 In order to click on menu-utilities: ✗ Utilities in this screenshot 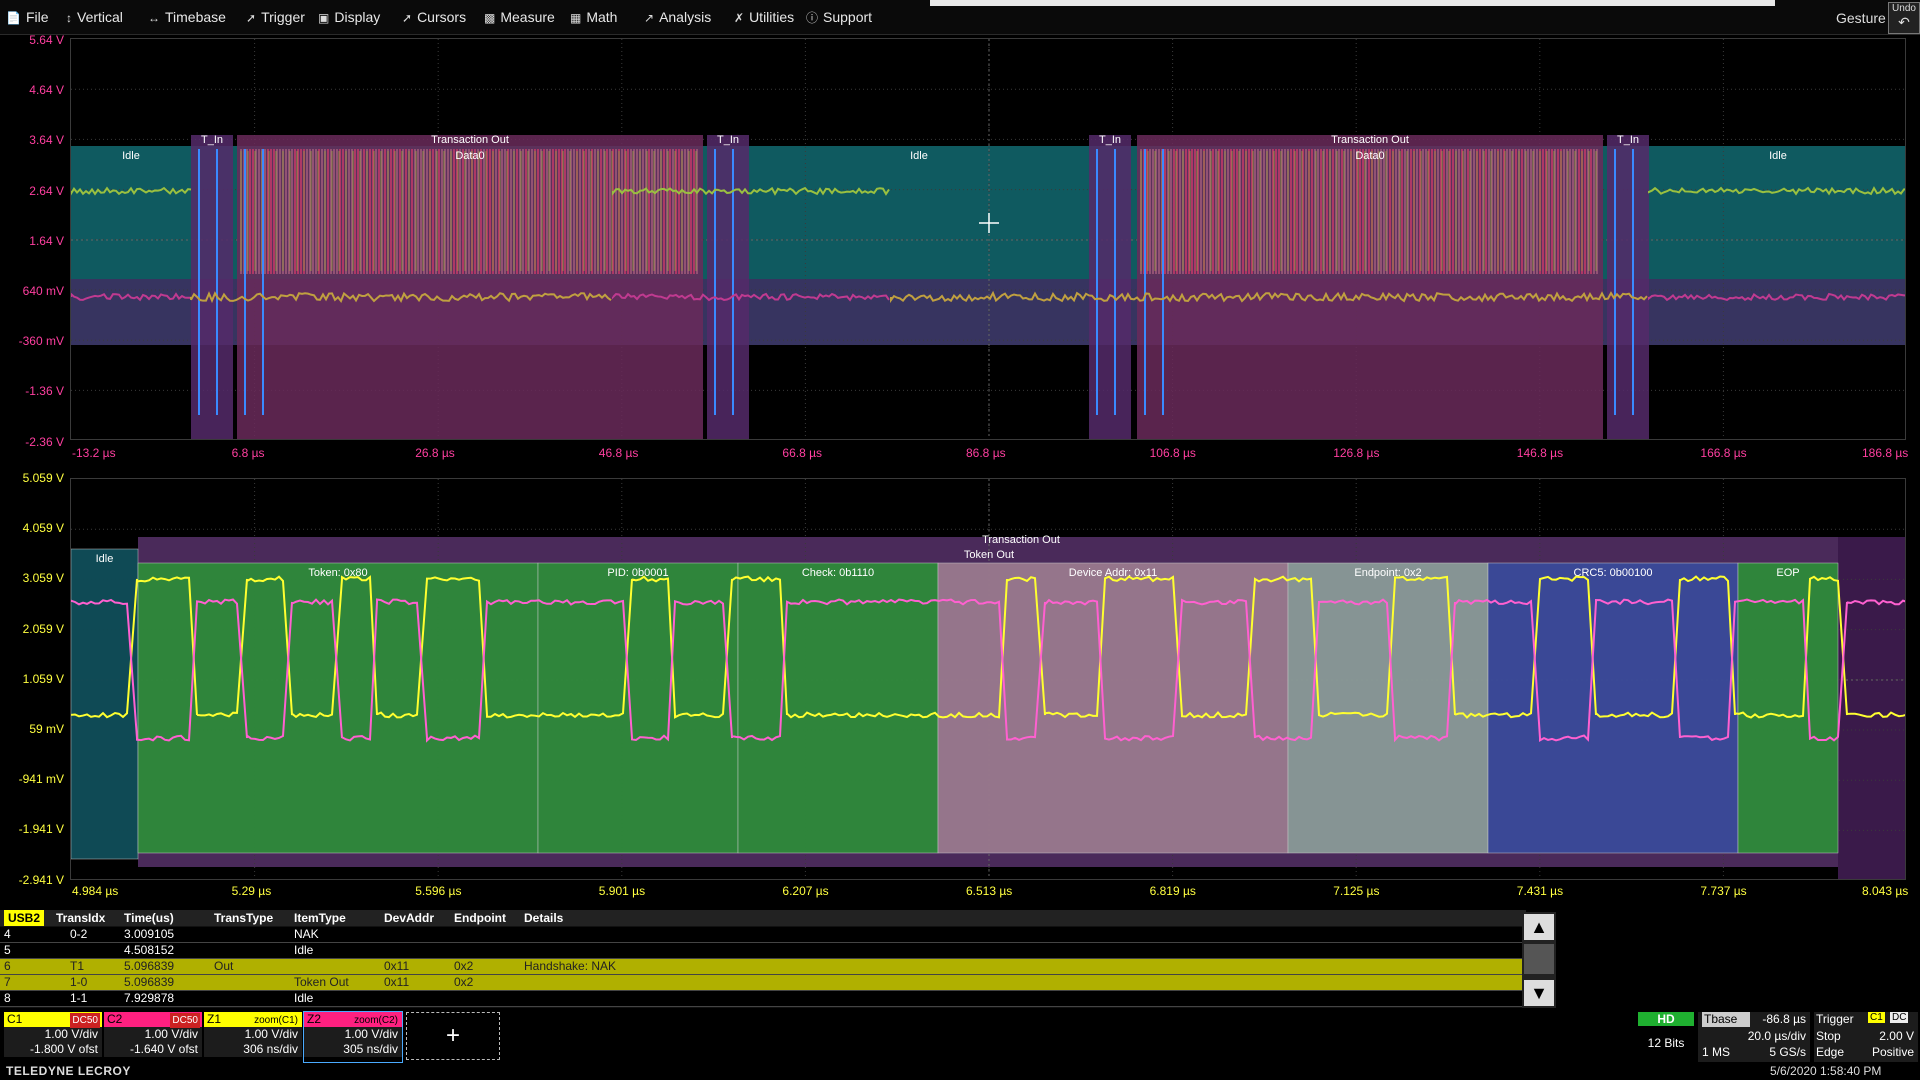, I will do `click(764, 17)`.